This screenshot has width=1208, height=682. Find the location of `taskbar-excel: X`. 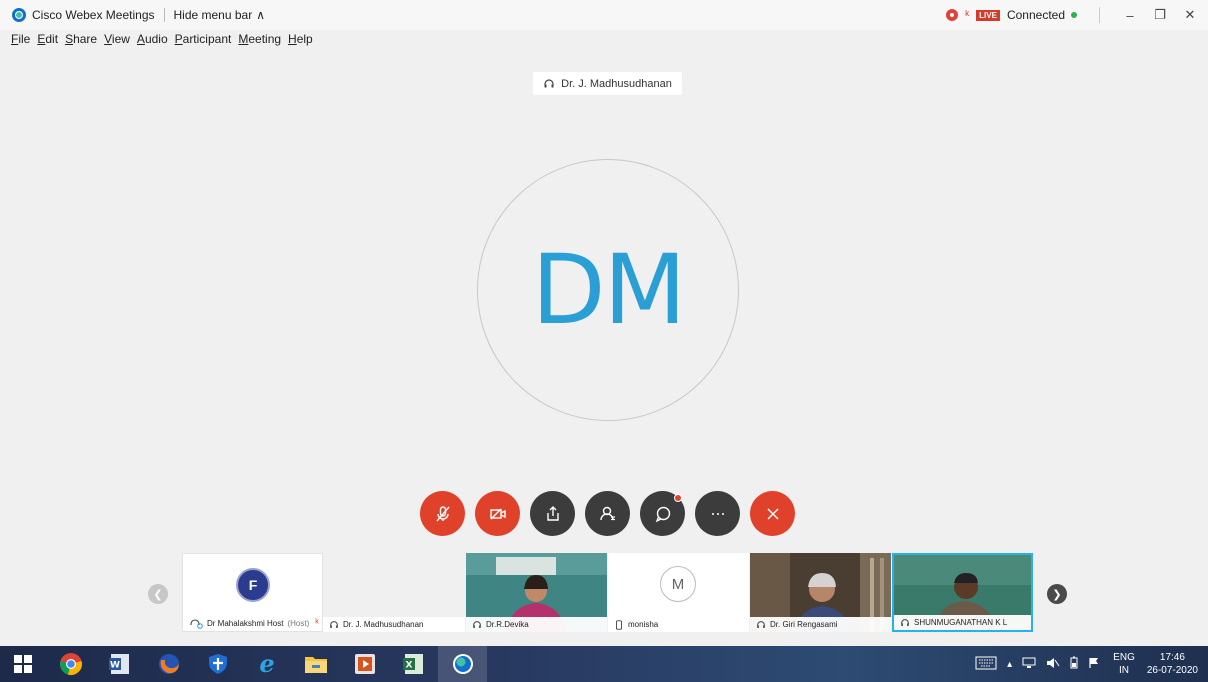

taskbar-excel: X is located at coordinates (413, 664).